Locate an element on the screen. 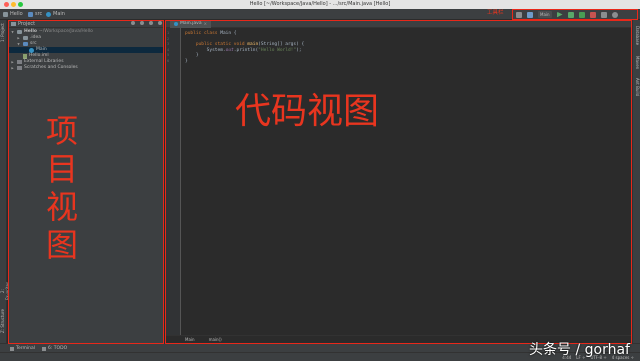 This screenshot has height=361, width=640. breadcrumb-src: src is located at coordinates (35, 14).